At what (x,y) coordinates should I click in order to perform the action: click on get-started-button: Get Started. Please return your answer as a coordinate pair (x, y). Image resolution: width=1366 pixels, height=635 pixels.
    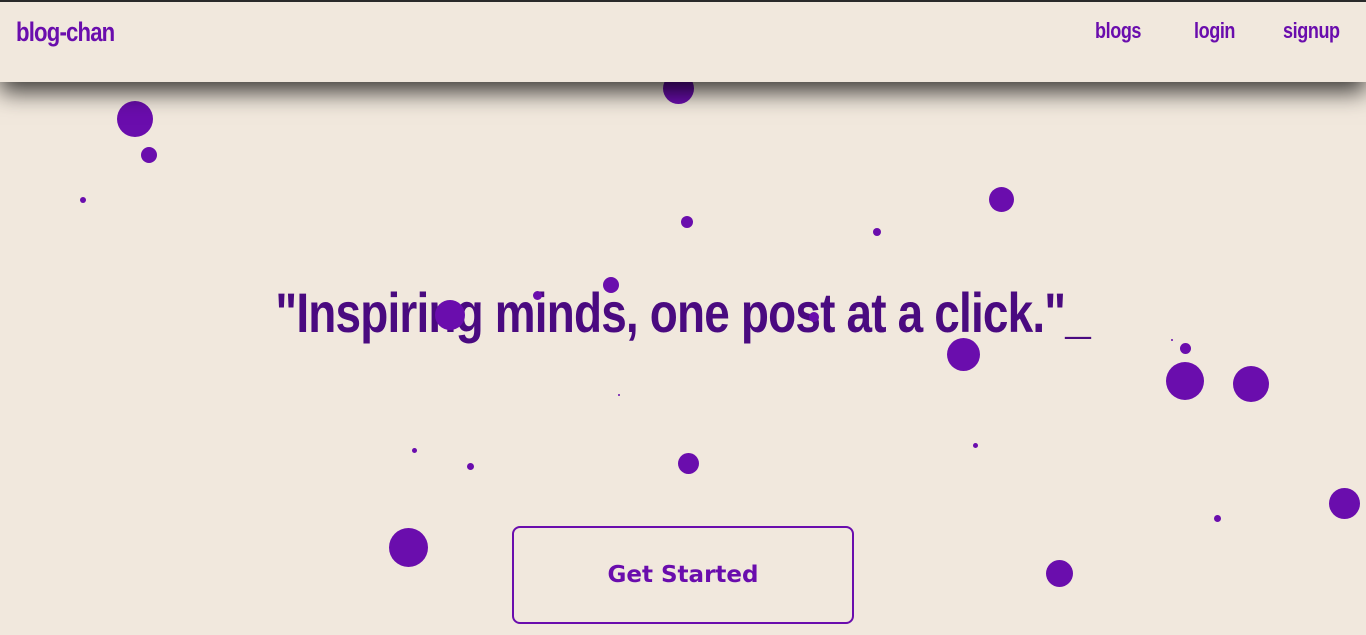
    Looking at the image, I should click on (683, 575).